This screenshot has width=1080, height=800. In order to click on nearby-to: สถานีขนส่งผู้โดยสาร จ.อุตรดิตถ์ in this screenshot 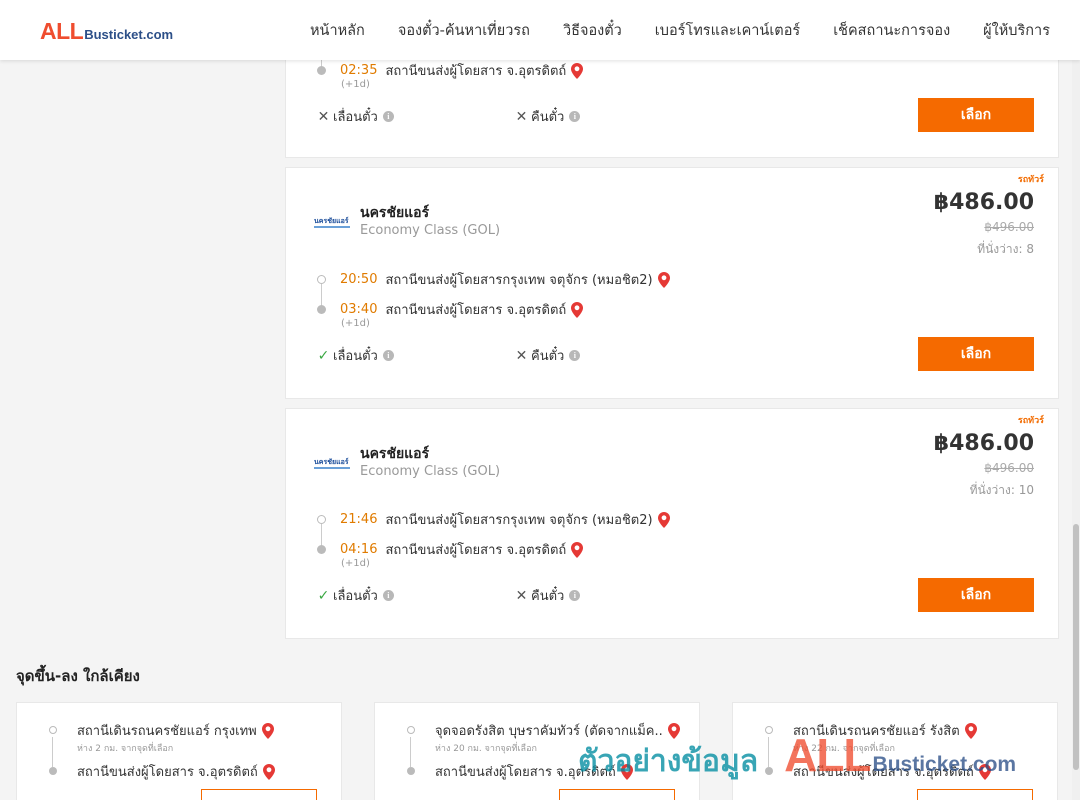, I will do `click(176, 771)`.